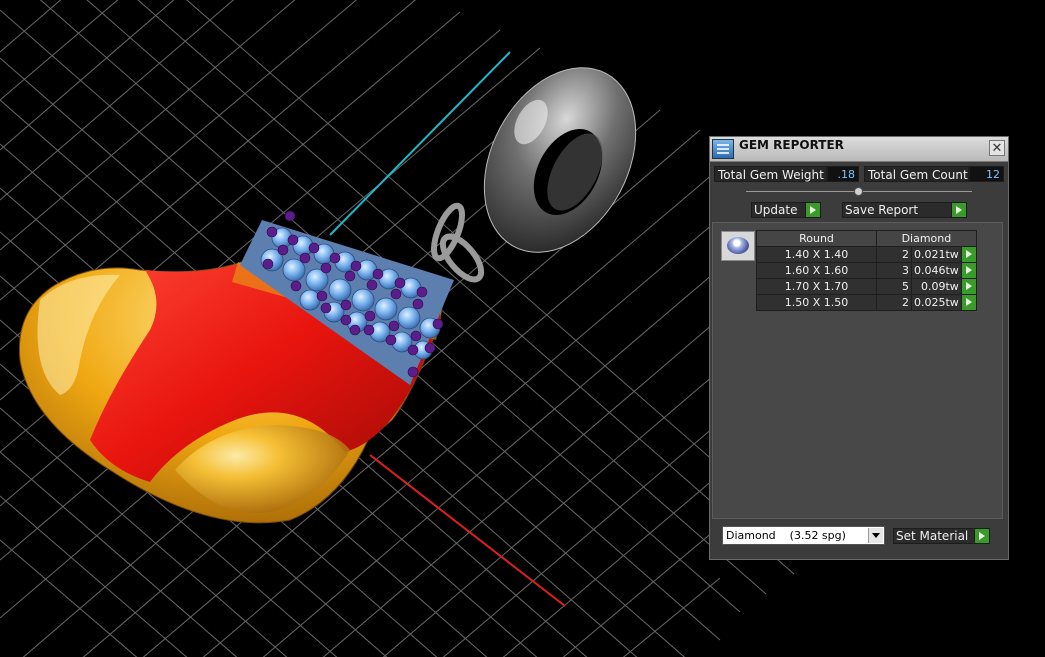  I want to click on set-material-button-label: Set Material, so click(932, 536).